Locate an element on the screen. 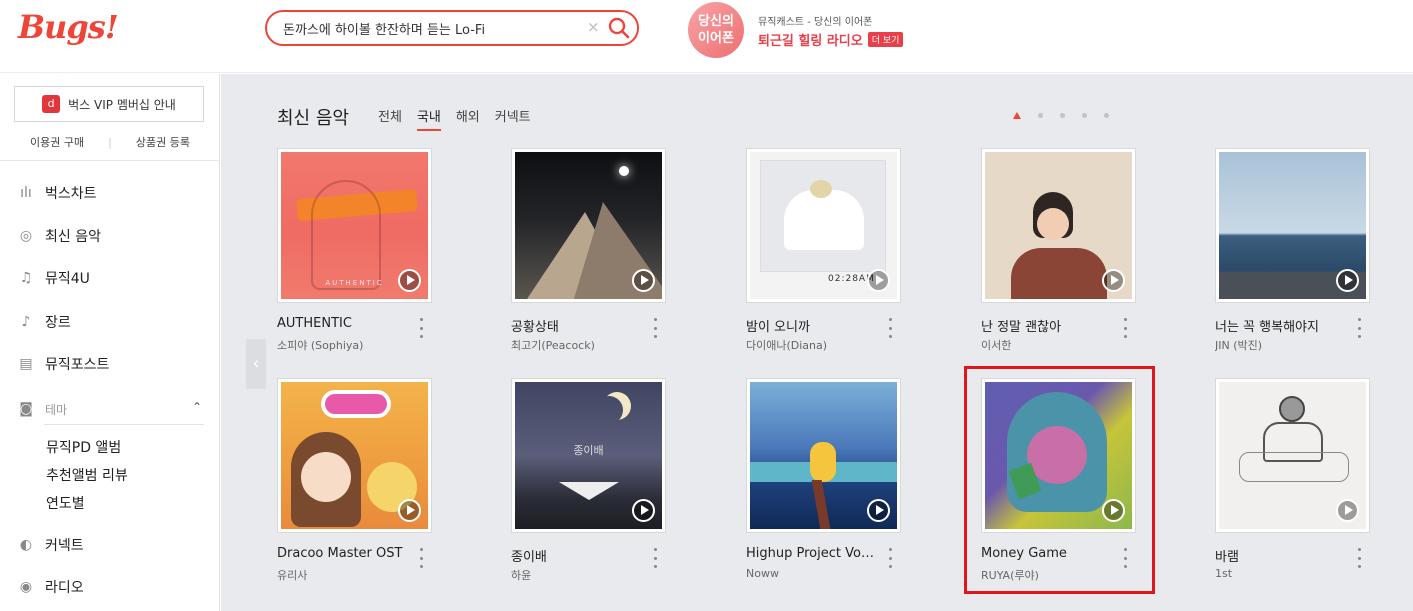  album-artist: 이서한 is located at coordinates (1046, 345).